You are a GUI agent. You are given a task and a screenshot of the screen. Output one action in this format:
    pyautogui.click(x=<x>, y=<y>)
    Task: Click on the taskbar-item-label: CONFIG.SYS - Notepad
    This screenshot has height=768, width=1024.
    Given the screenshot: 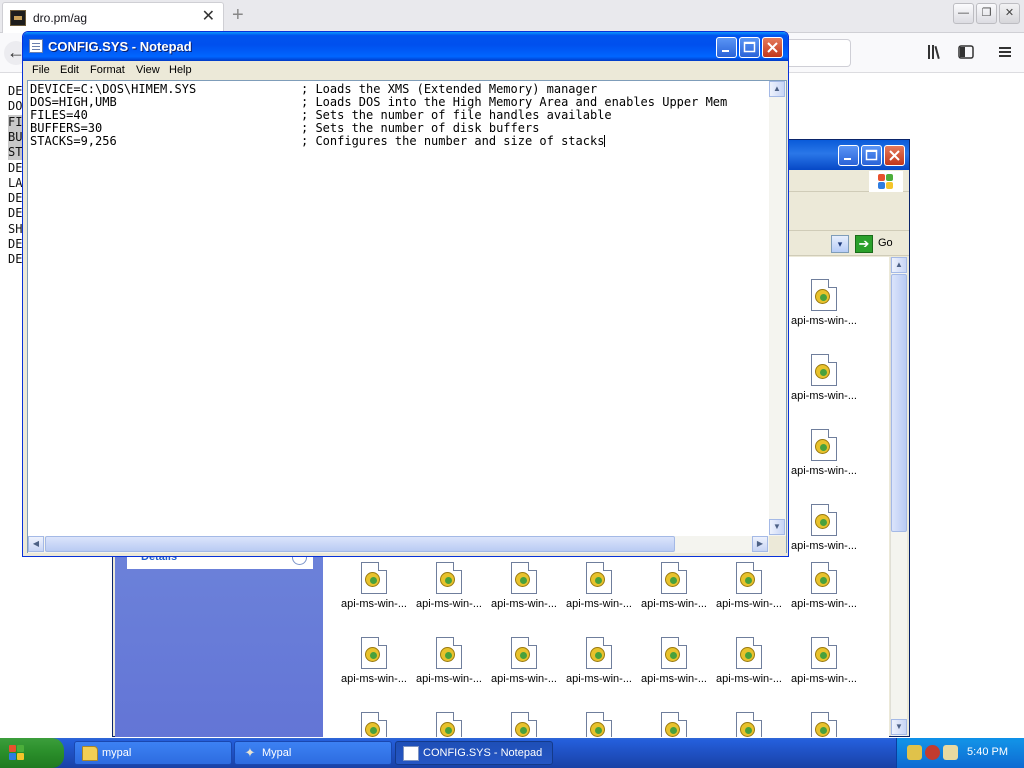 What is the action you would take?
    pyautogui.click(x=483, y=753)
    